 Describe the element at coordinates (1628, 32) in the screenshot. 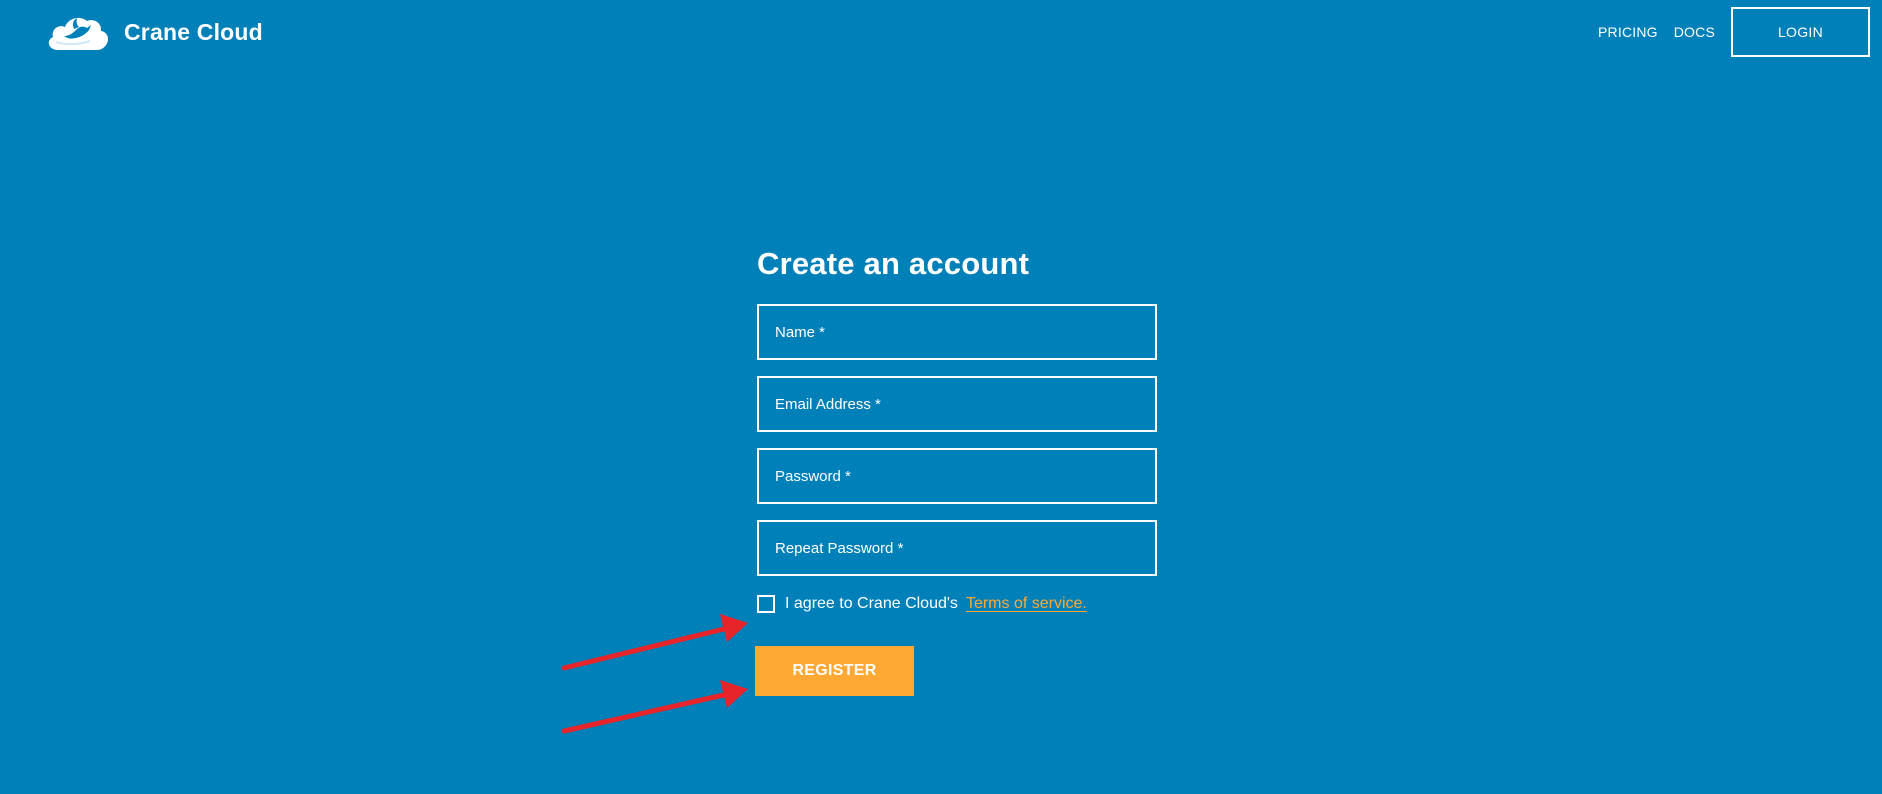

I see `nav-pricing-link: PRICING` at that location.